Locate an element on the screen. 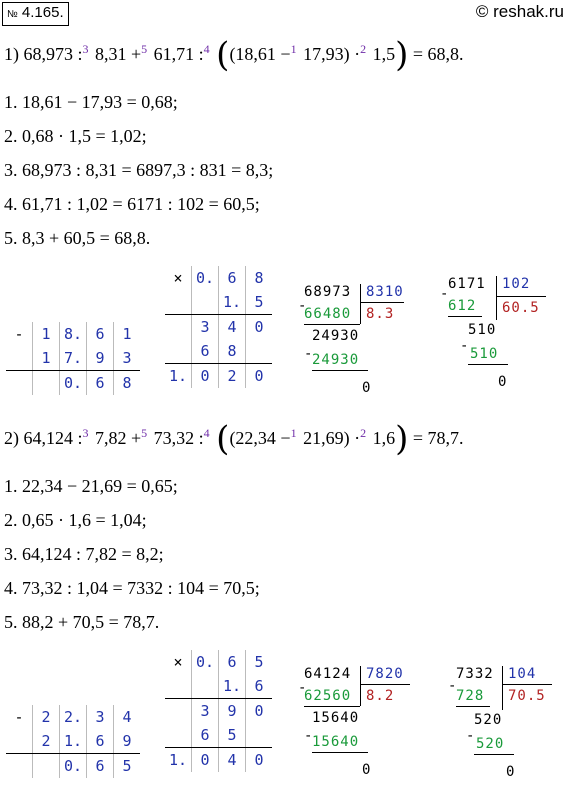 Image resolution: width=570 pixels, height=791 pixels. divisor: 8310 is located at coordinates (385, 292).